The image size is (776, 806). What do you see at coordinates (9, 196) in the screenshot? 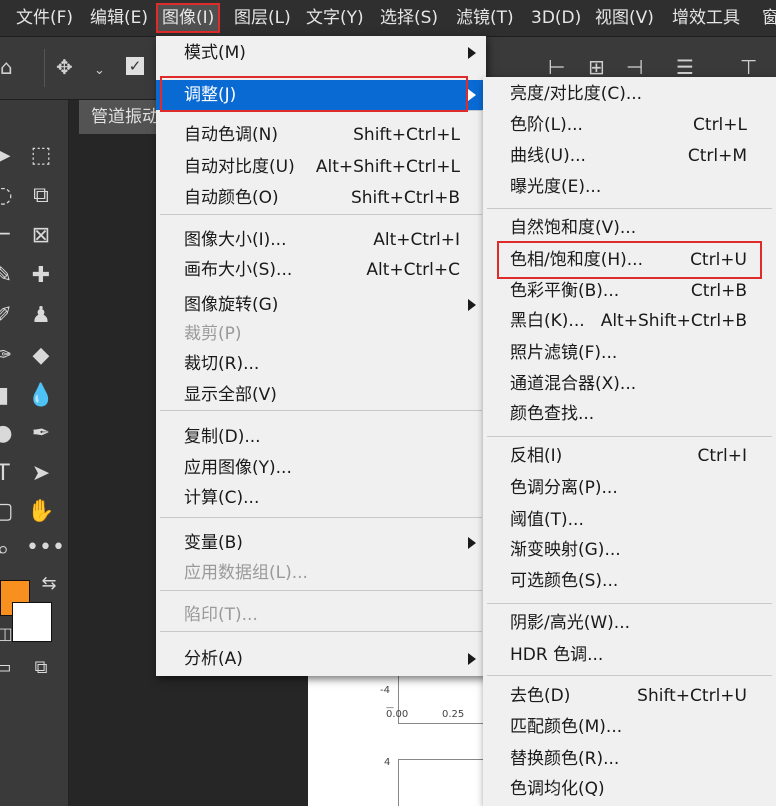
I see `lasso-icon: ◌` at bounding box center [9, 196].